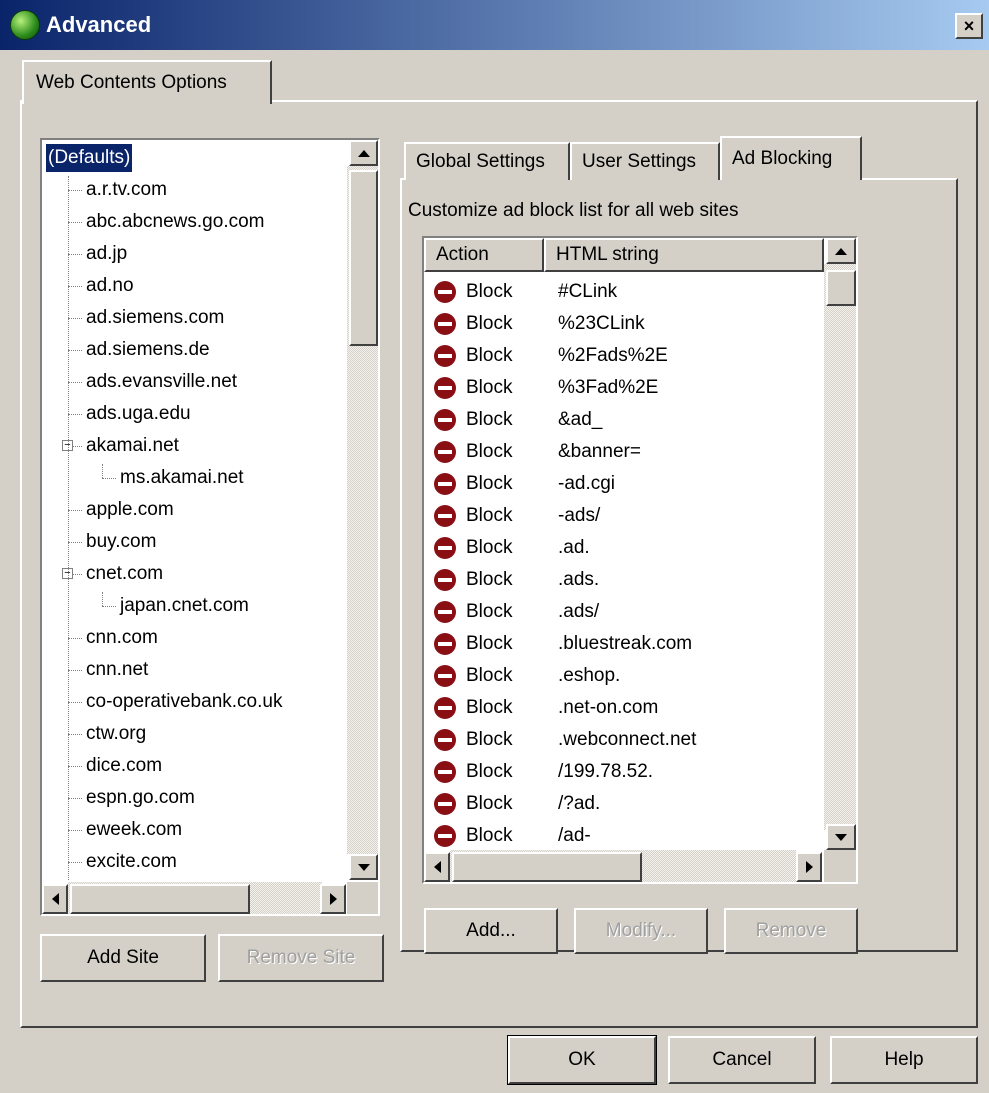 The image size is (989, 1093). What do you see at coordinates (363, 867) in the screenshot?
I see `tree-scroll-down-button` at bounding box center [363, 867].